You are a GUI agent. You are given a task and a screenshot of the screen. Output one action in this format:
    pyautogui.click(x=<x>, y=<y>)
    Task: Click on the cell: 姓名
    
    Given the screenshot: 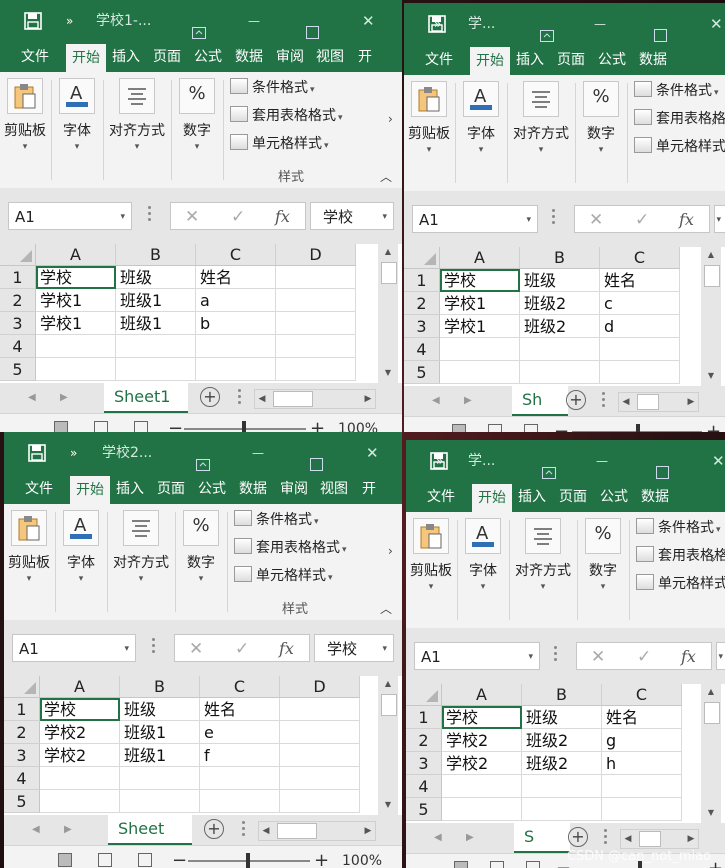 What is the action you would take?
    pyautogui.click(x=240, y=709)
    